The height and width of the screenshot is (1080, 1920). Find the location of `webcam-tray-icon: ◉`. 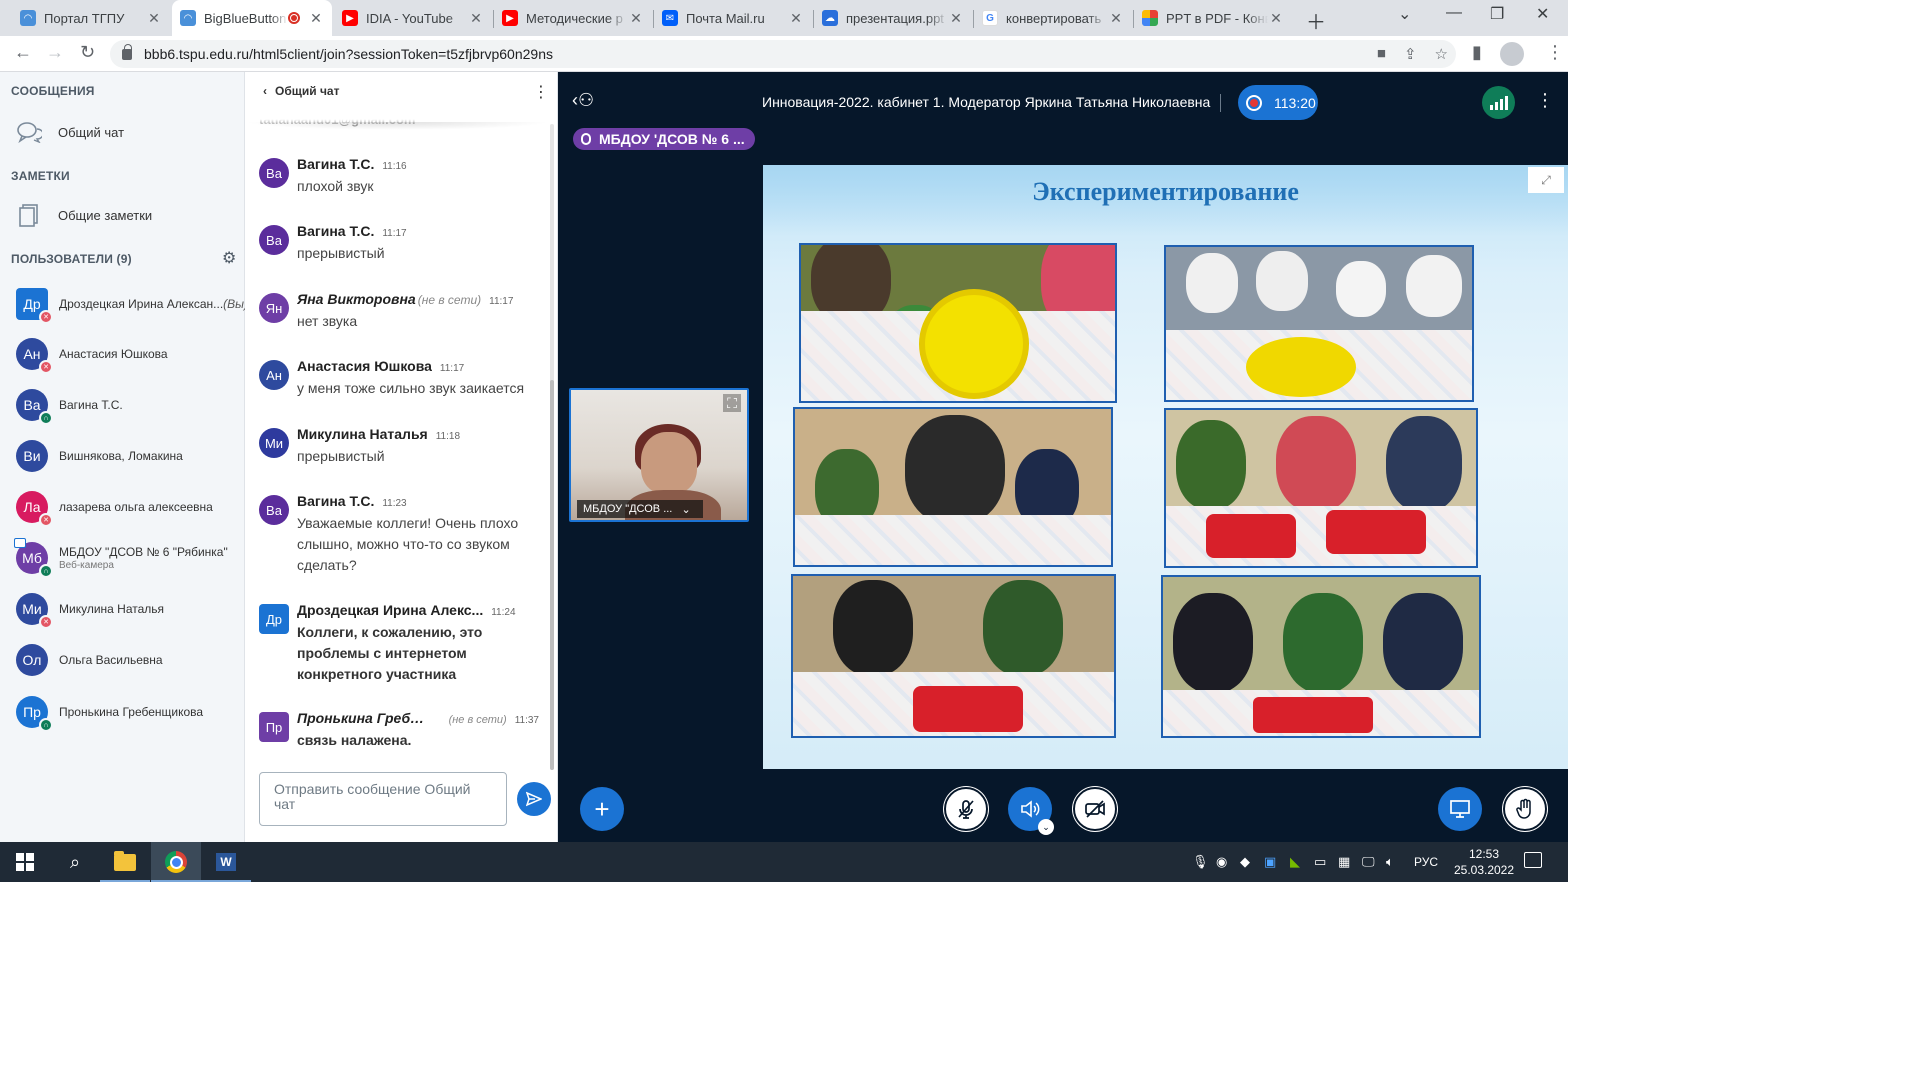

webcam-tray-icon: ◉ is located at coordinates (1221, 862).